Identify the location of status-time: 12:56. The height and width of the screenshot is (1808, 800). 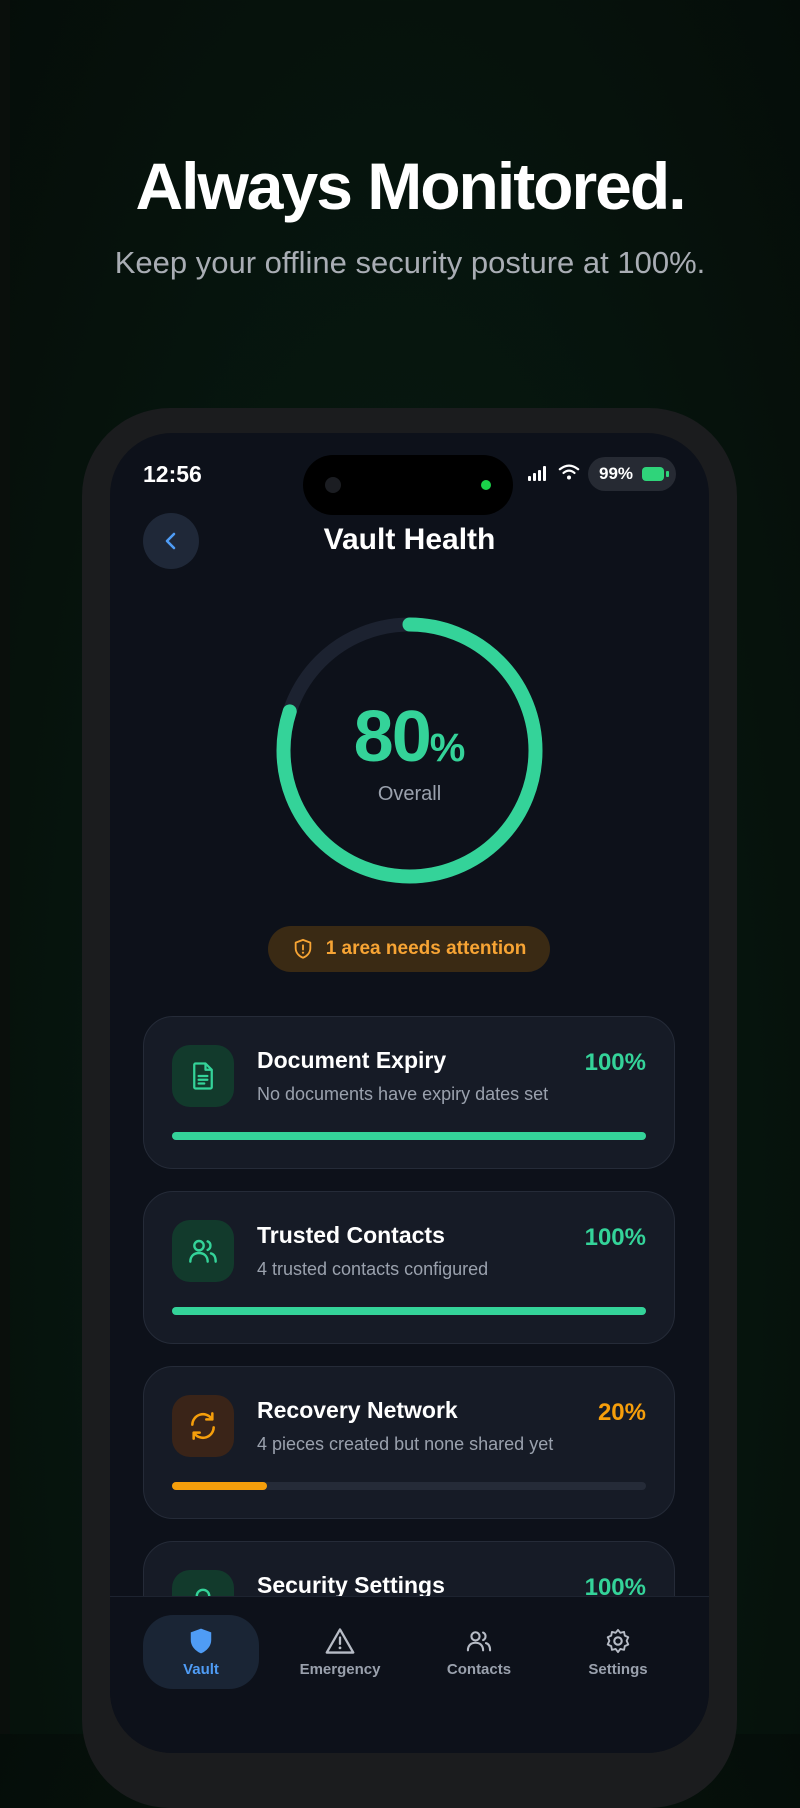
(172, 474).